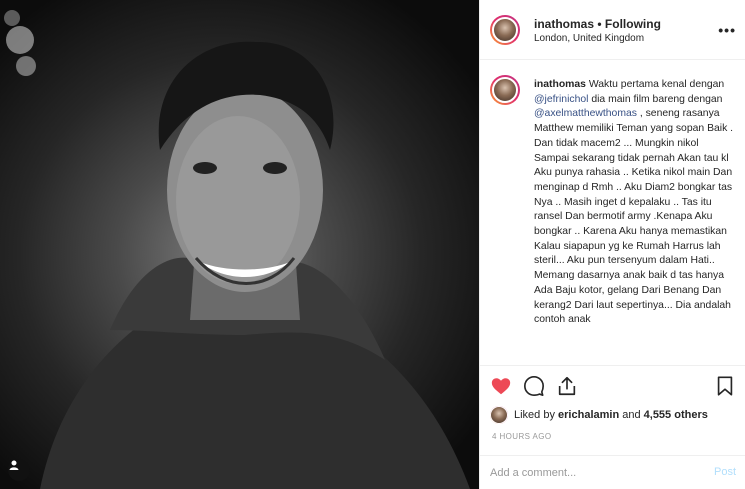  Describe the element at coordinates (727, 30) in the screenshot. I see `more-options-icon: •••` at that location.